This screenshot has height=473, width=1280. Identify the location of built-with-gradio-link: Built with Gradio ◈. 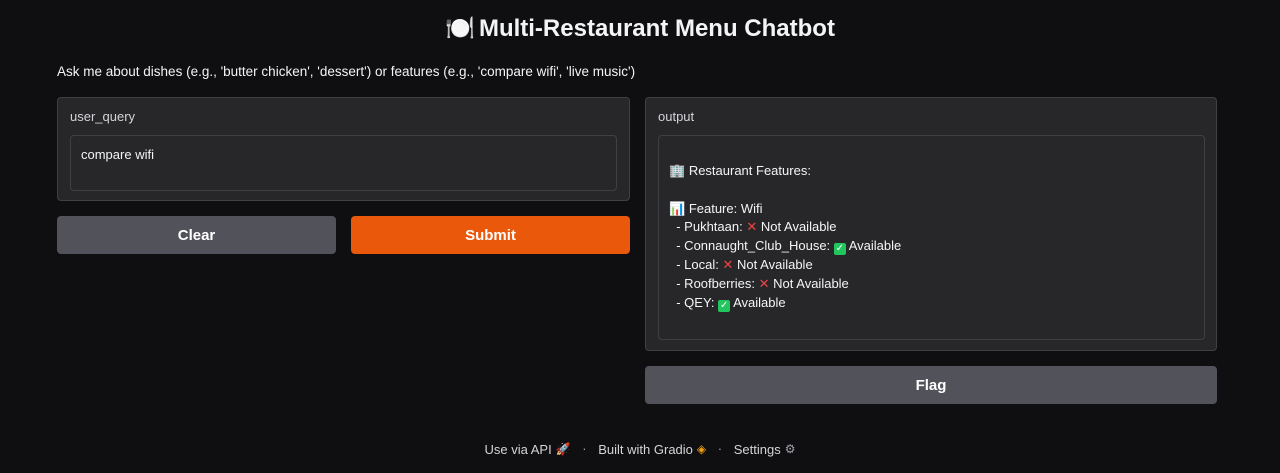
(652, 449).